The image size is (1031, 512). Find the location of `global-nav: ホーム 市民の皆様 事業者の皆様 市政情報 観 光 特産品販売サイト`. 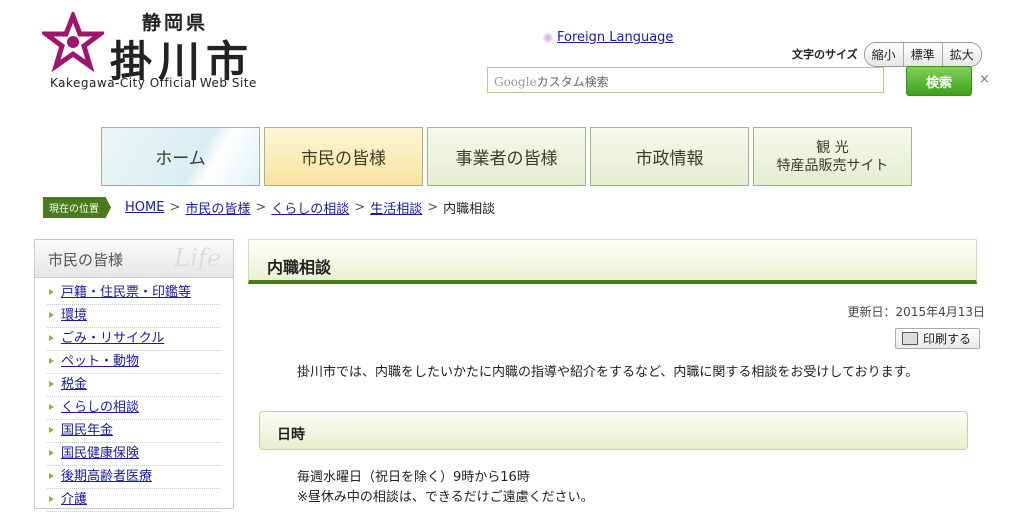

global-nav: ホーム 市民の皆様 事業者の皆様 市政情報 観 光 特産品販売サイト is located at coordinates (506, 156).